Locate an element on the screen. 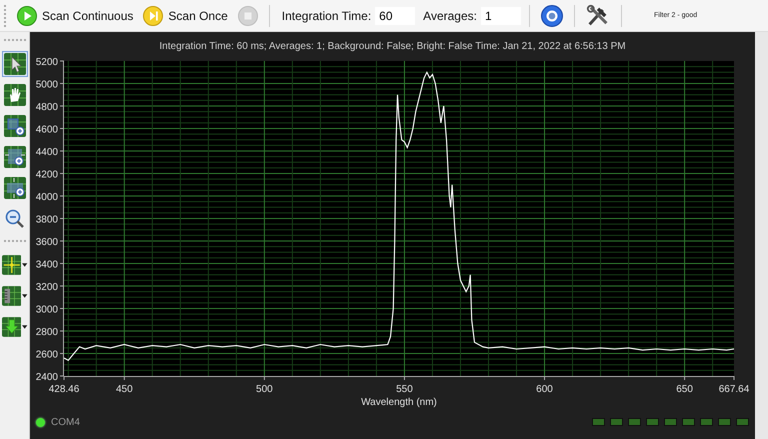 Image resolution: width=768 pixels, height=439 pixels. axis-tick-label: 4000 is located at coordinates (47, 197).